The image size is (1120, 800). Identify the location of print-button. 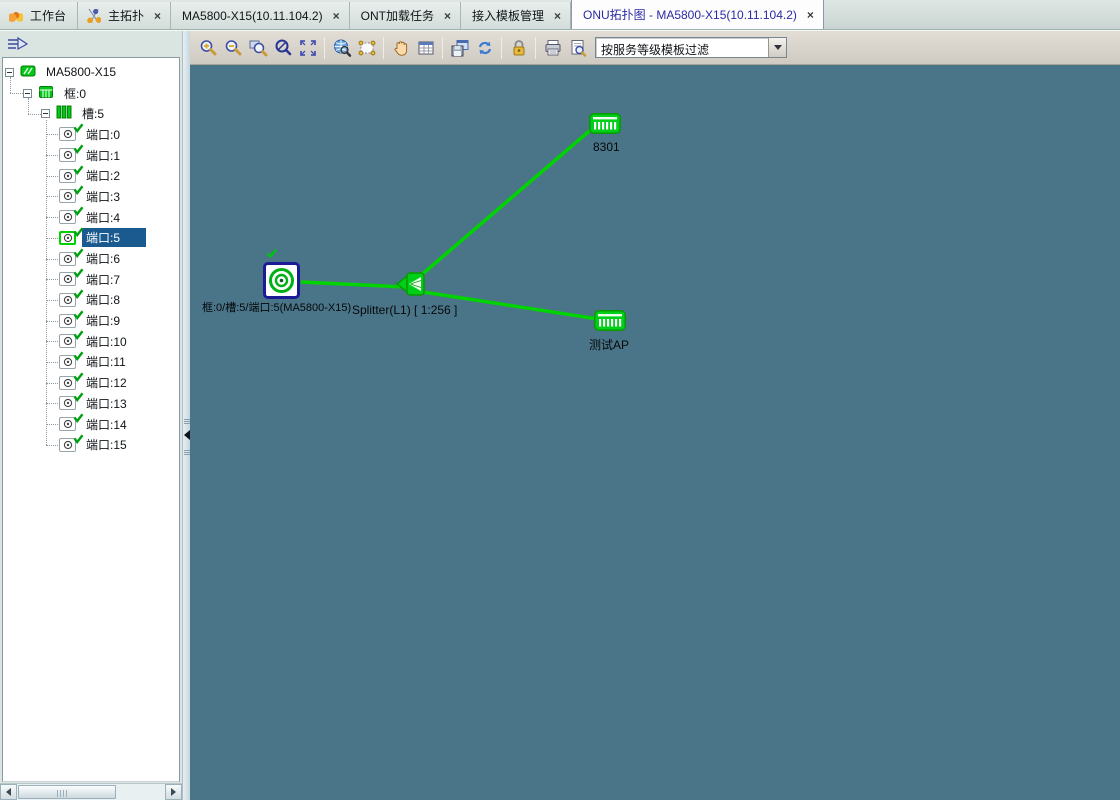
(553, 48).